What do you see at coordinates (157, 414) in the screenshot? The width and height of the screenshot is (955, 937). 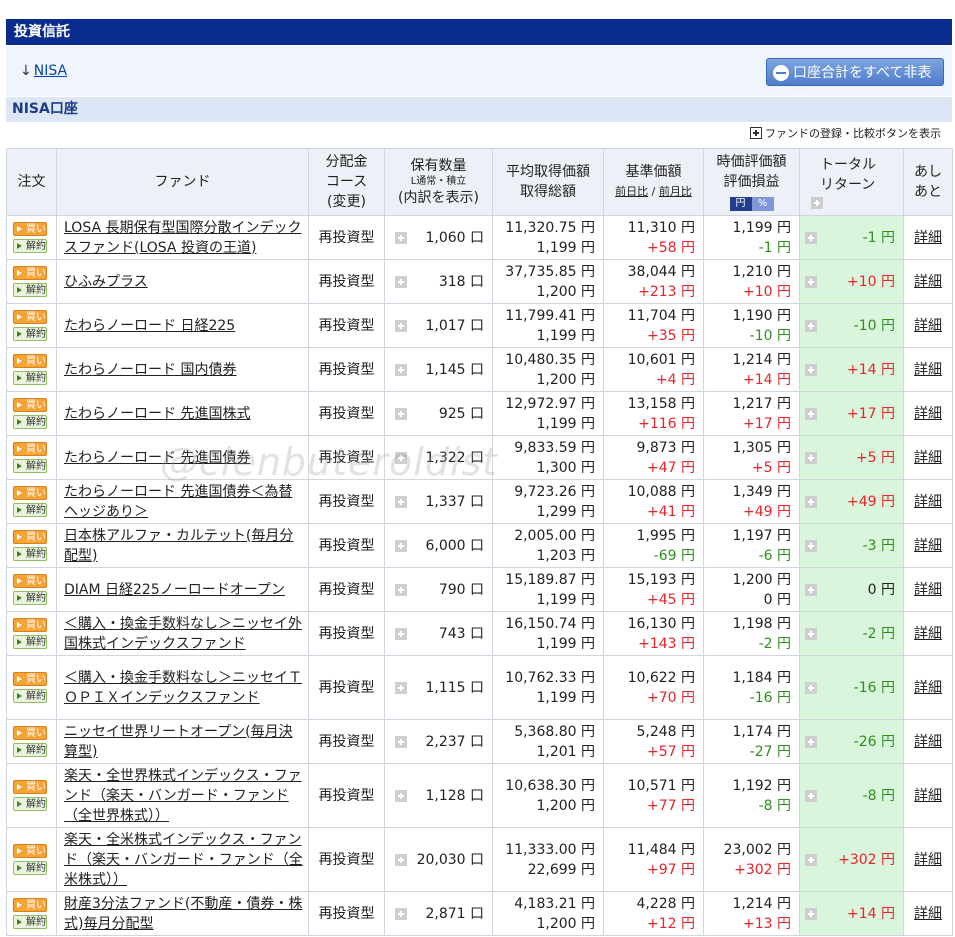 I see `fund-name-link: たわらノーロード 先進国株式` at bounding box center [157, 414].